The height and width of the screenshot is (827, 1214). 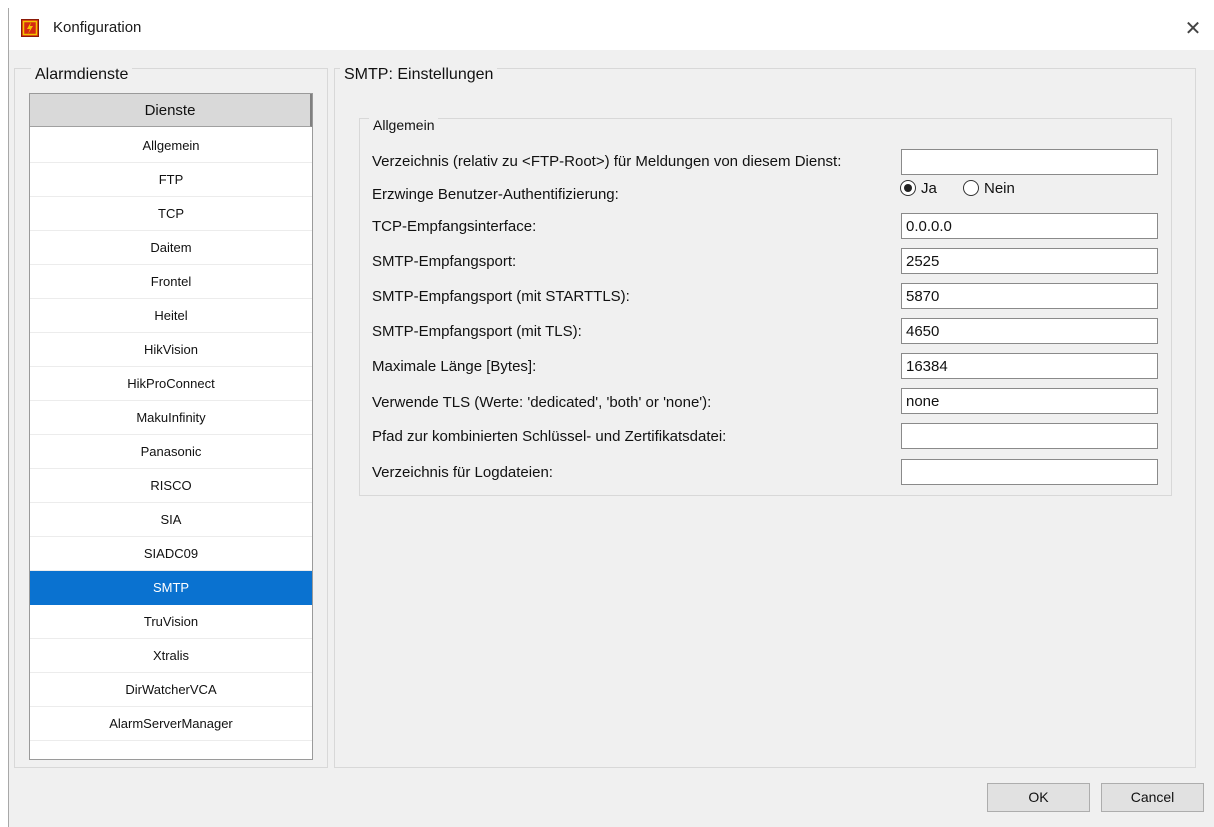 I want to click on max-length-label: Maximale Länge [Bytes]:, so click(x=454, y=366).